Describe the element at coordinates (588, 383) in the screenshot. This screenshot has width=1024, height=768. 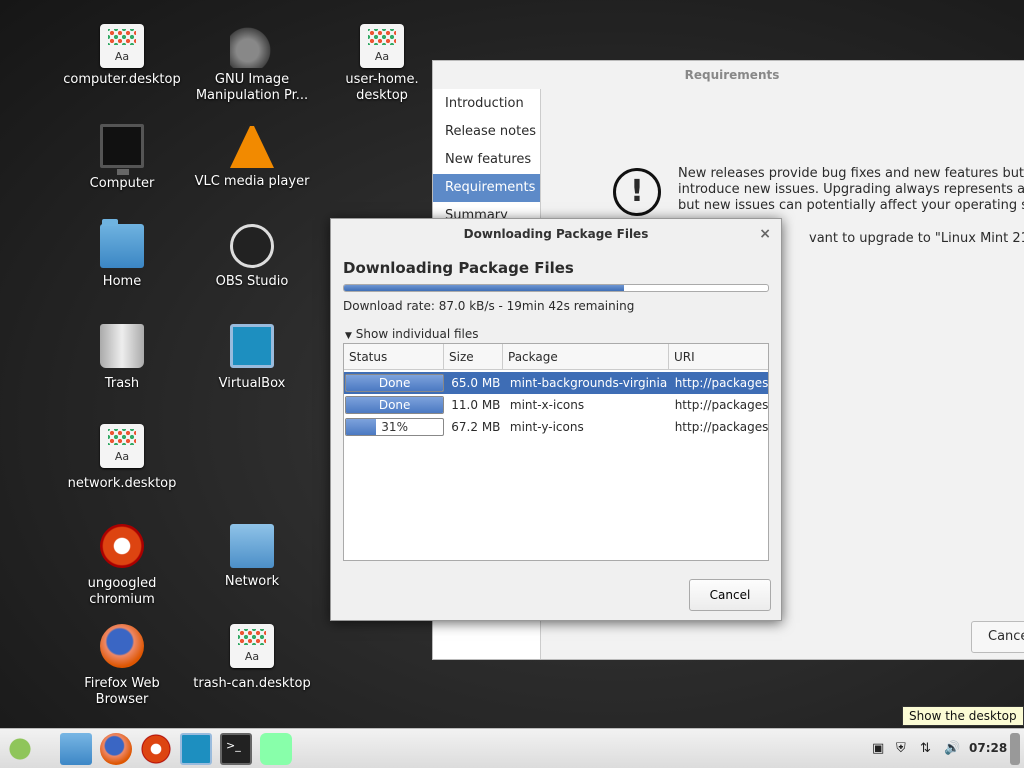
I see `row-package: mint-backgrounds-virginia` at that location.